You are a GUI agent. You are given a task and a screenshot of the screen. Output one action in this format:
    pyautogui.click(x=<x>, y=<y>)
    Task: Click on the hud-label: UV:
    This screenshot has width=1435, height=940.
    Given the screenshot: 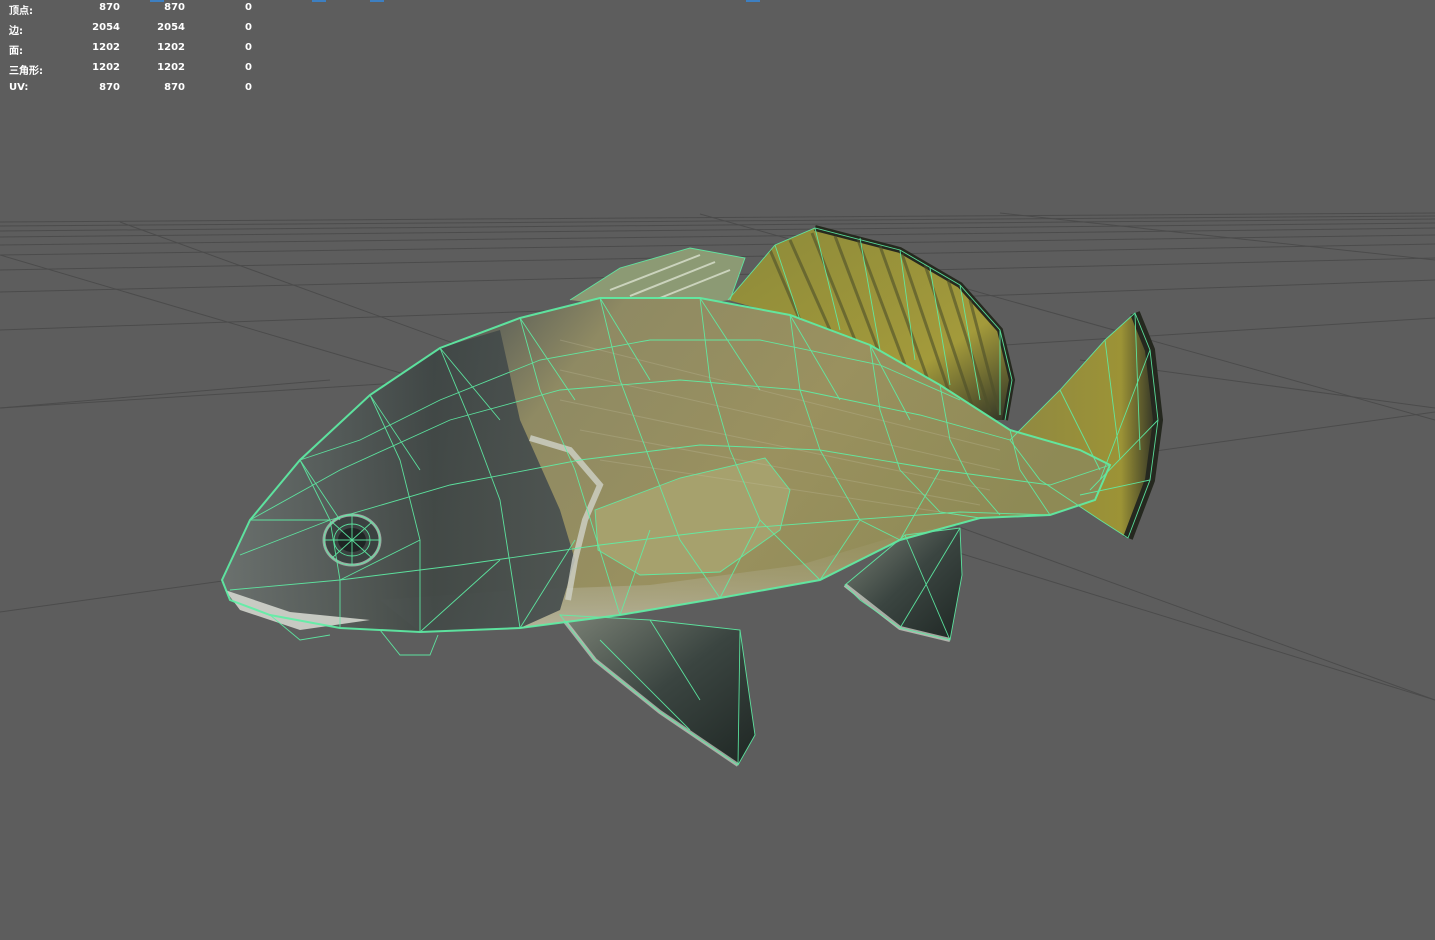 What is the action you would take?
    pyautogui.click(x=19, y=87)
    